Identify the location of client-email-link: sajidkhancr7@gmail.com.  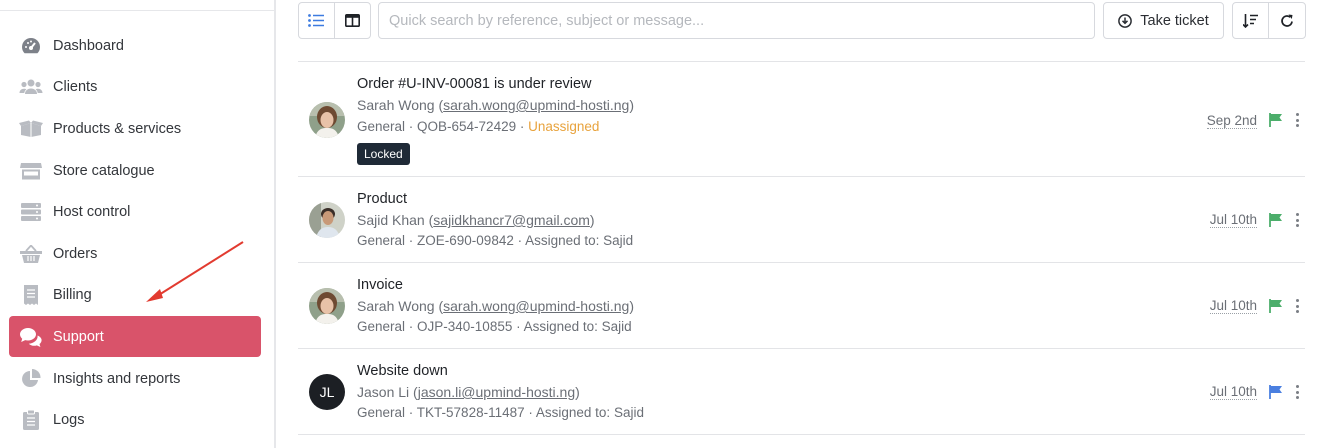
(511, 220).